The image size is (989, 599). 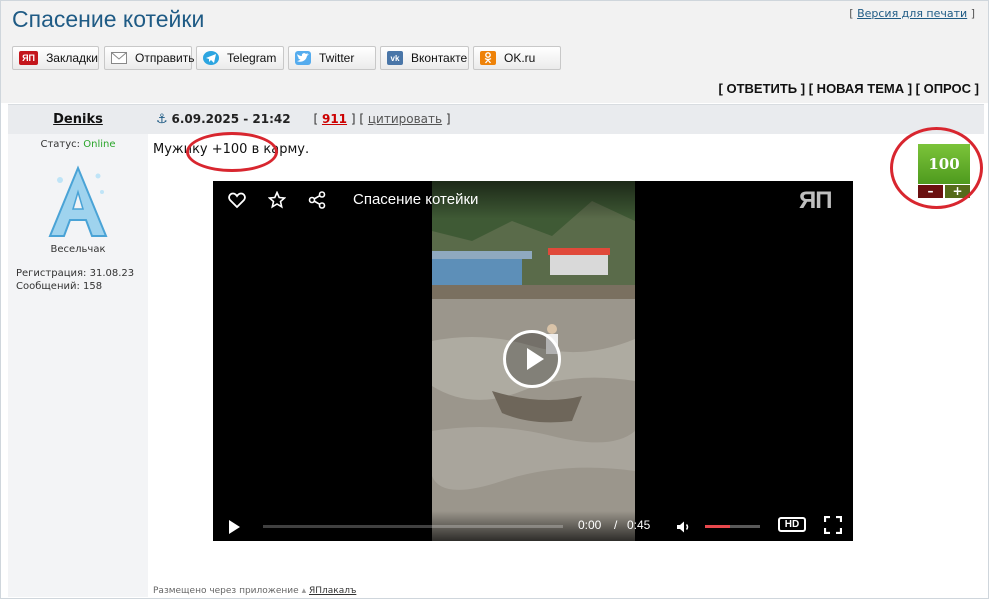 What do you see at coordinates (334, 119) in the screenshot?
I see `post-number: 911` at bounding box center [334, 119].